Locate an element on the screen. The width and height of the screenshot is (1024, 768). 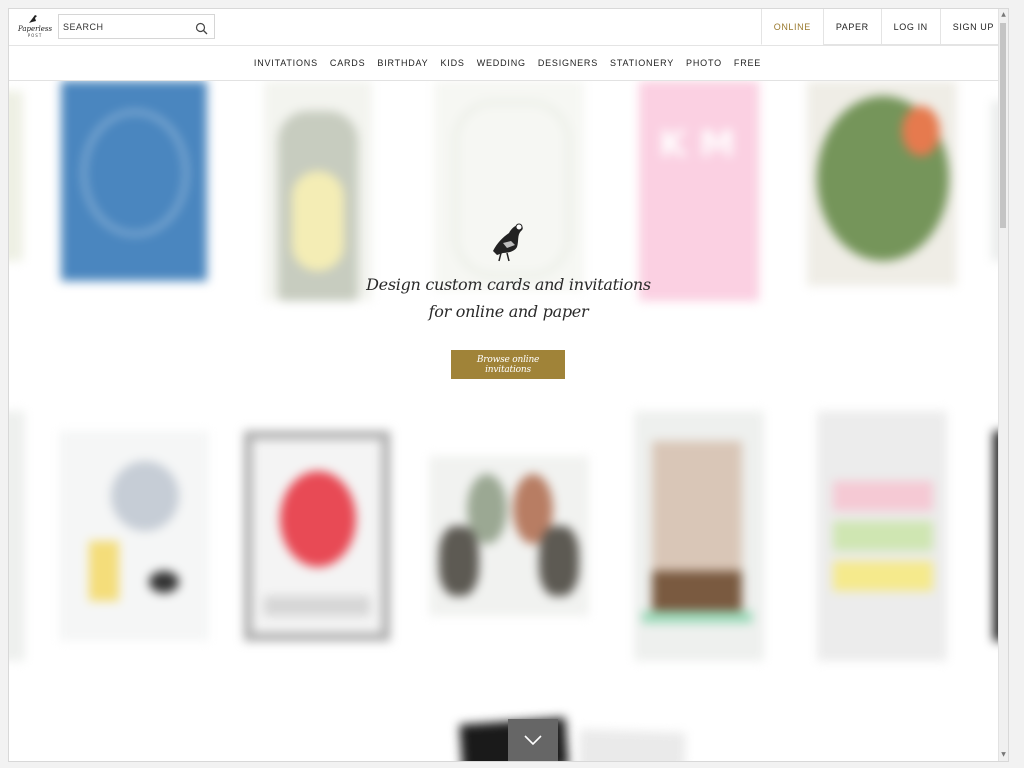
tab-online: ONLINE is located at coordinates (791, 27).